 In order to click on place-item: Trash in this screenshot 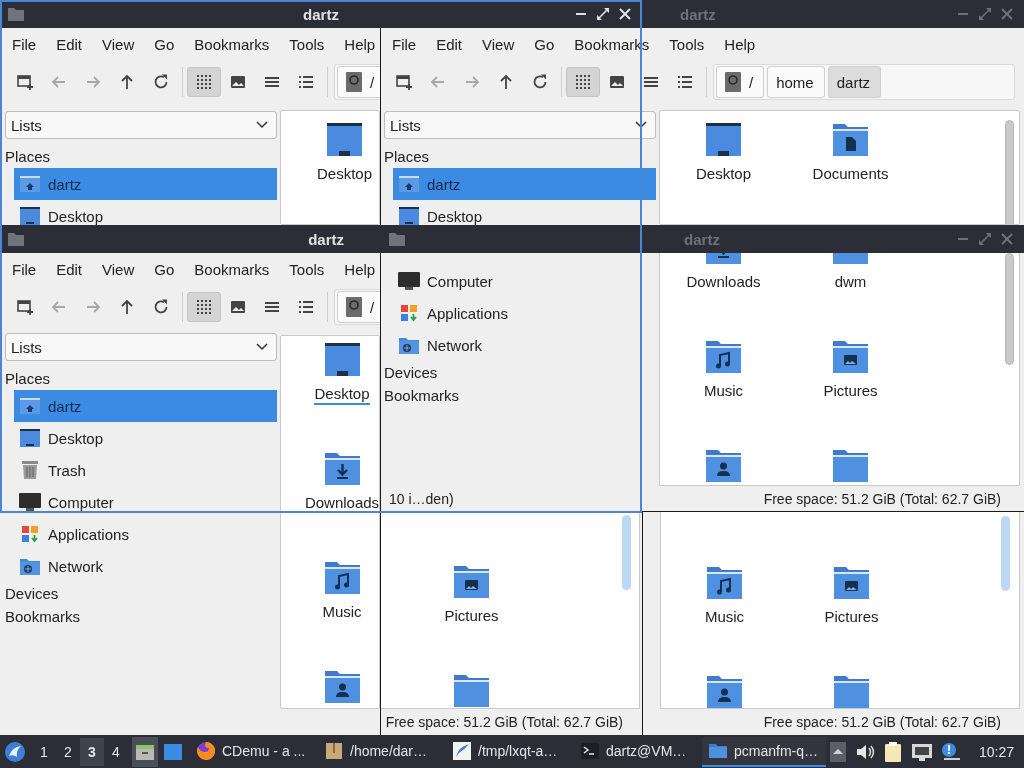, I will do `click(145, 470)`.